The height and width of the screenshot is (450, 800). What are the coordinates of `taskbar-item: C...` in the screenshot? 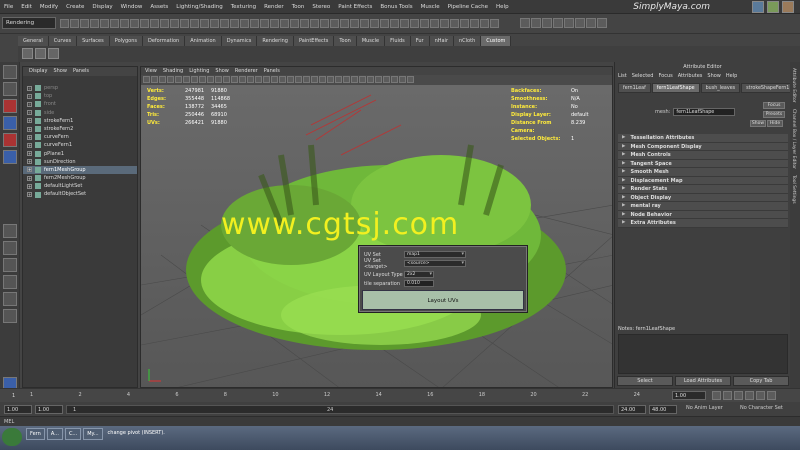 It's located at (73, 434).